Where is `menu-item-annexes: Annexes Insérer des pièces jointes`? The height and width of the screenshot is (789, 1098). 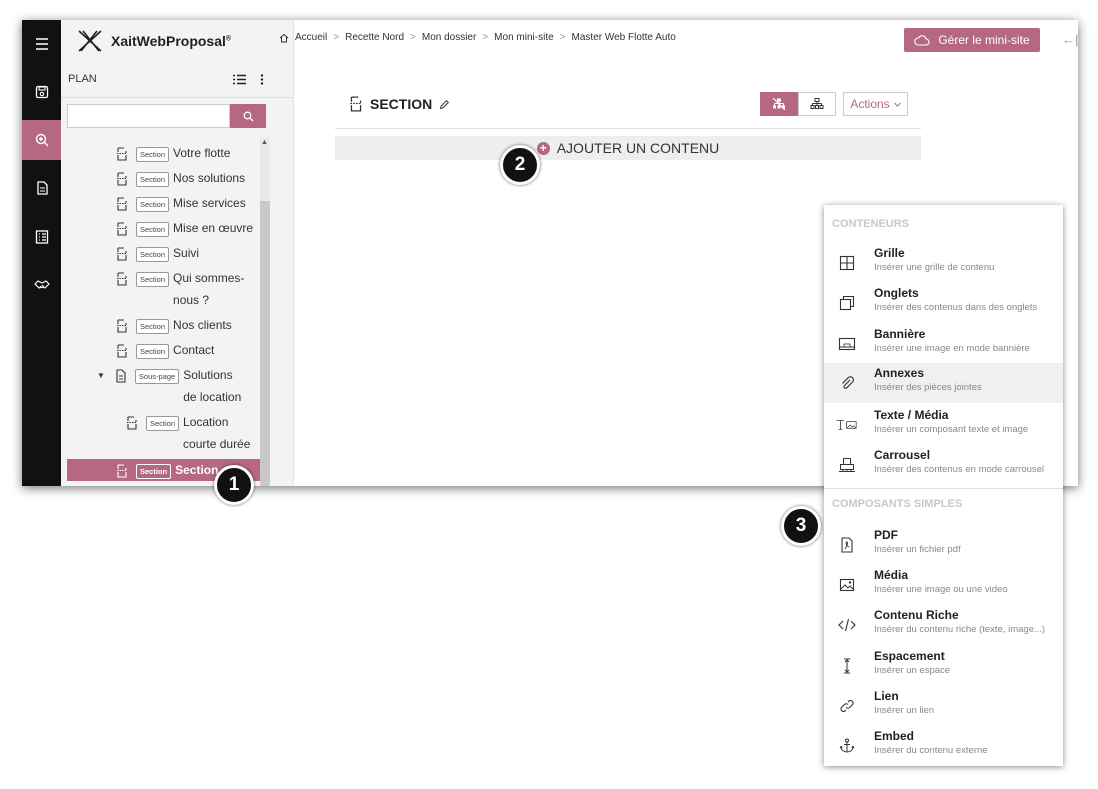
menu-item-annexes: Annexes Insérer des pièces jointes is located at coordinates (943, 383).